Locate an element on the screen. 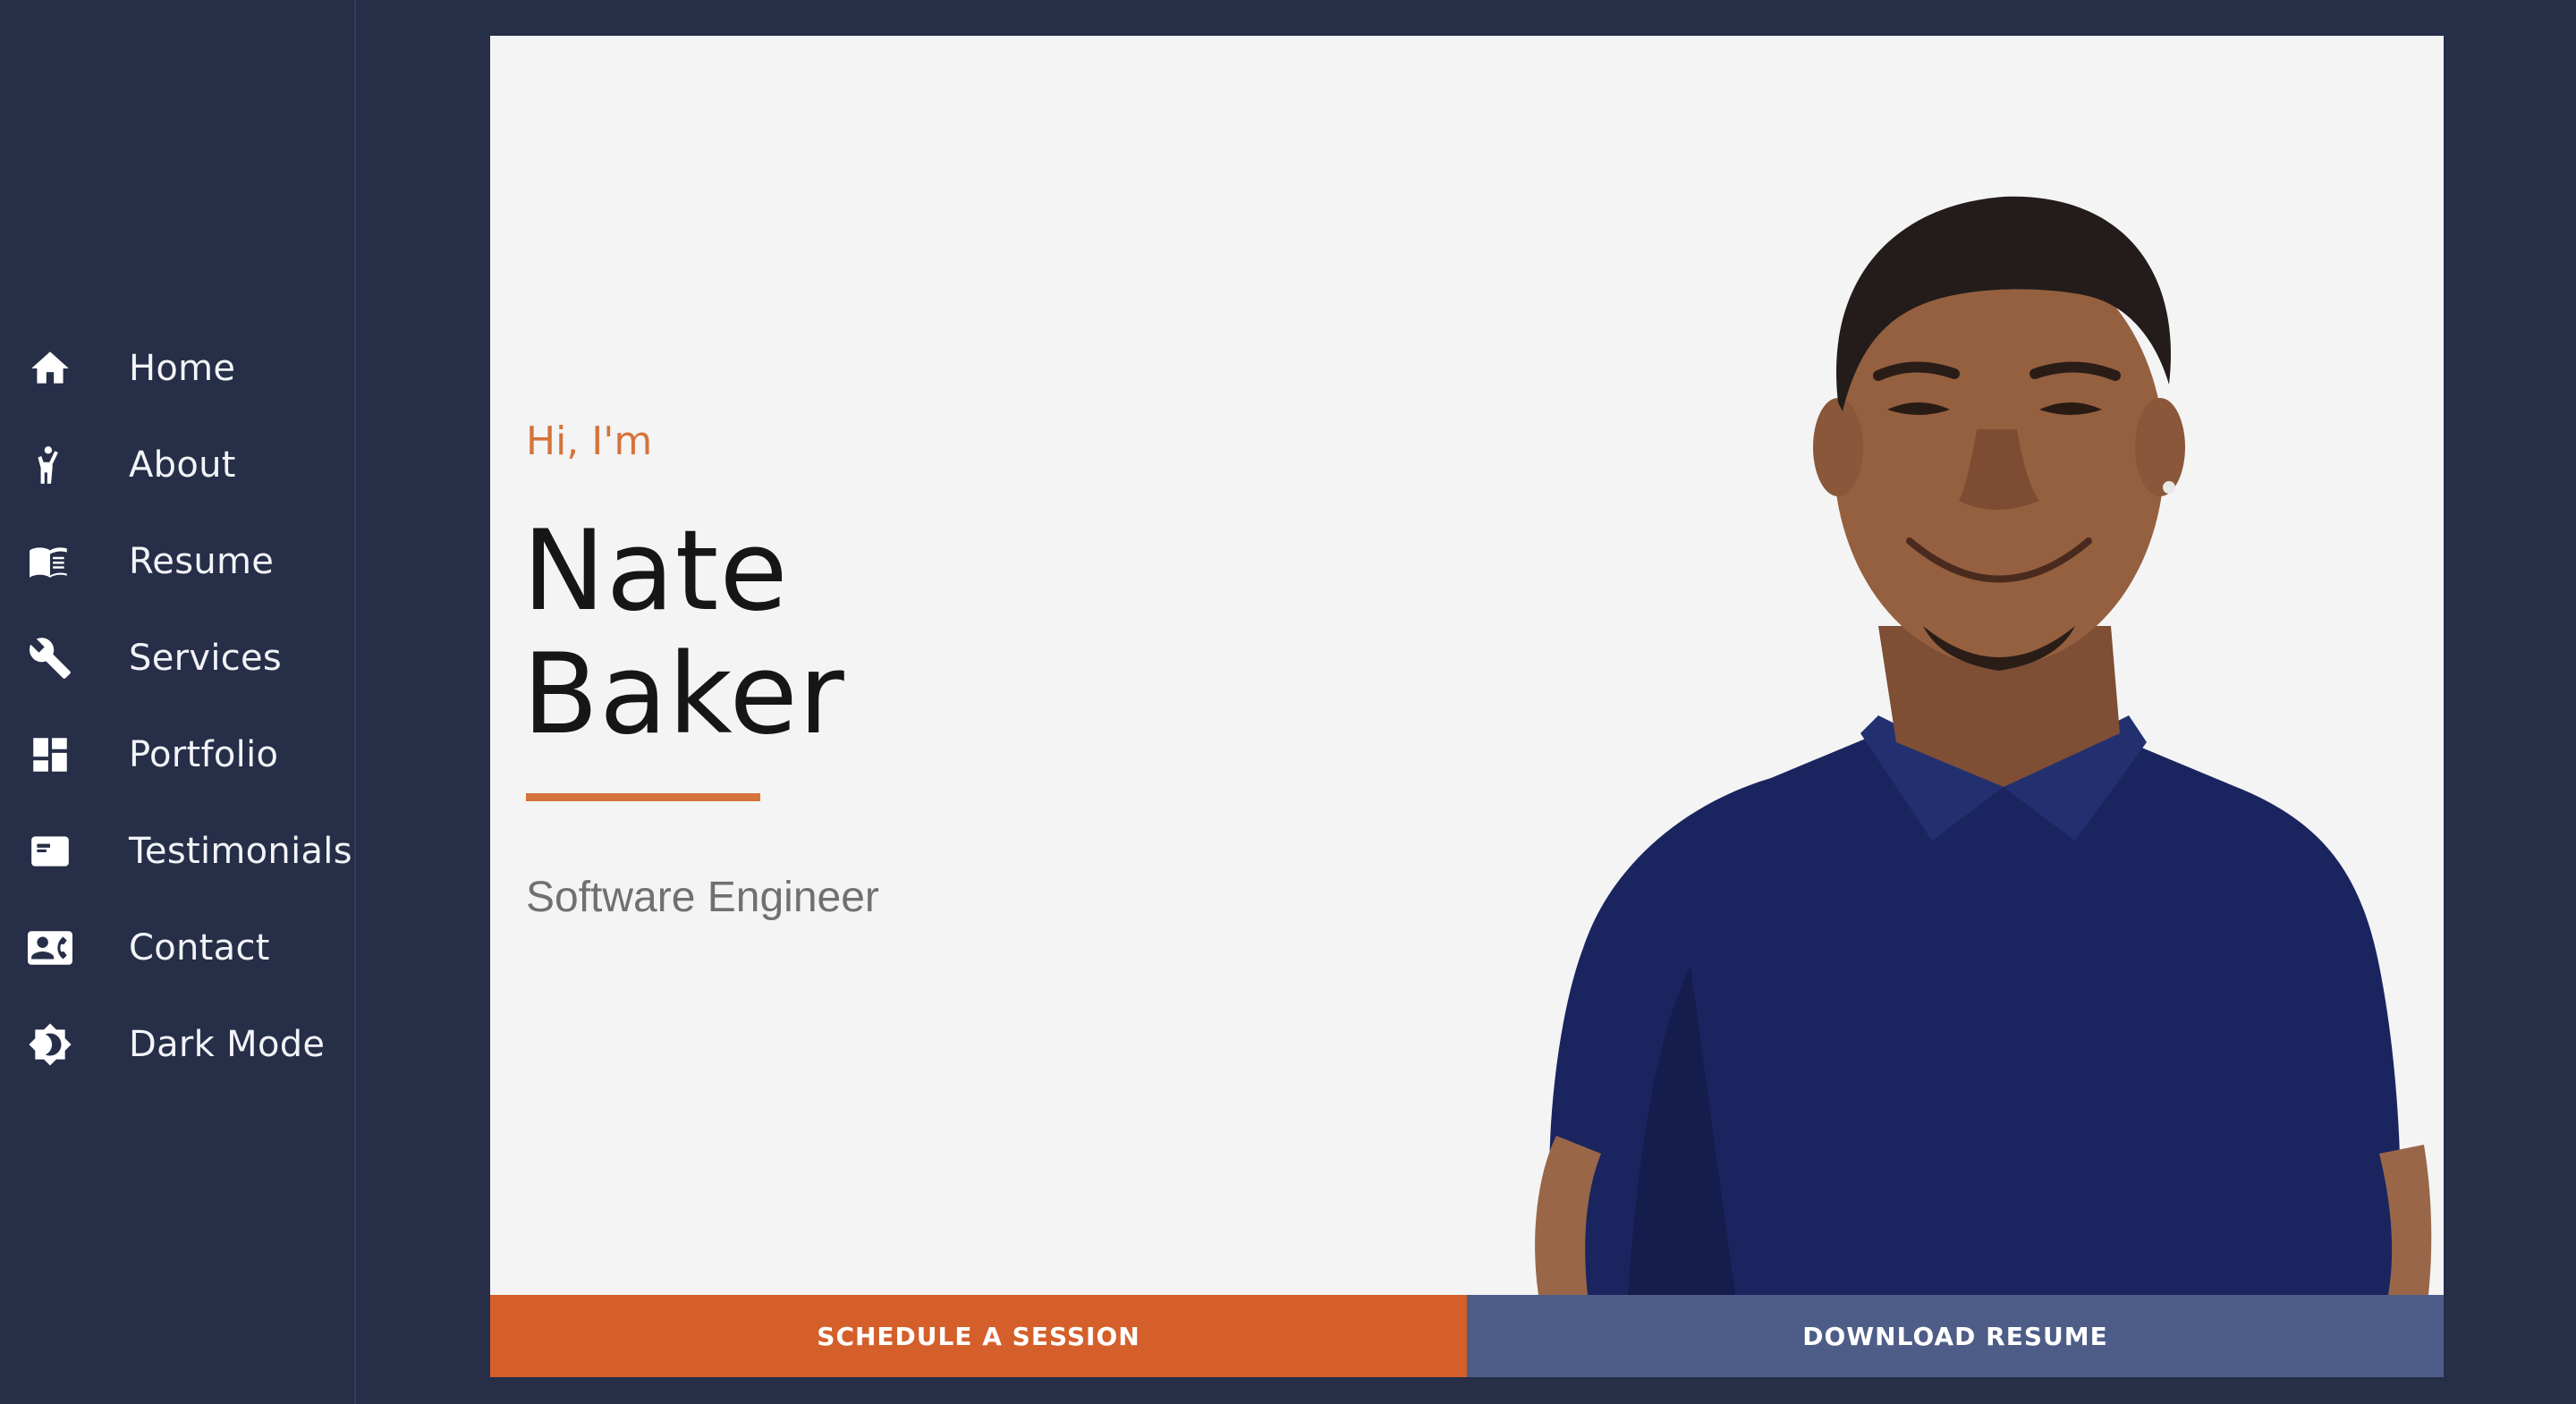 The height and width of the screenshot is (1404, 2576). hero-name: Nate Baker is located at coordinates (683, 634).